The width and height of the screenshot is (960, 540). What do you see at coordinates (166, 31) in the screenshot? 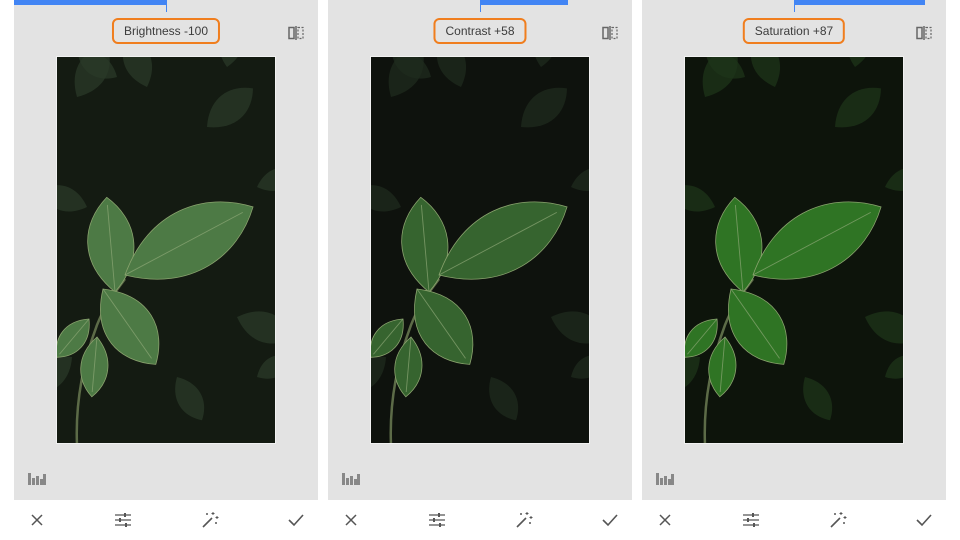
I see `adjustment-value-label: Brightness -100` at bounding box center [166, 31].